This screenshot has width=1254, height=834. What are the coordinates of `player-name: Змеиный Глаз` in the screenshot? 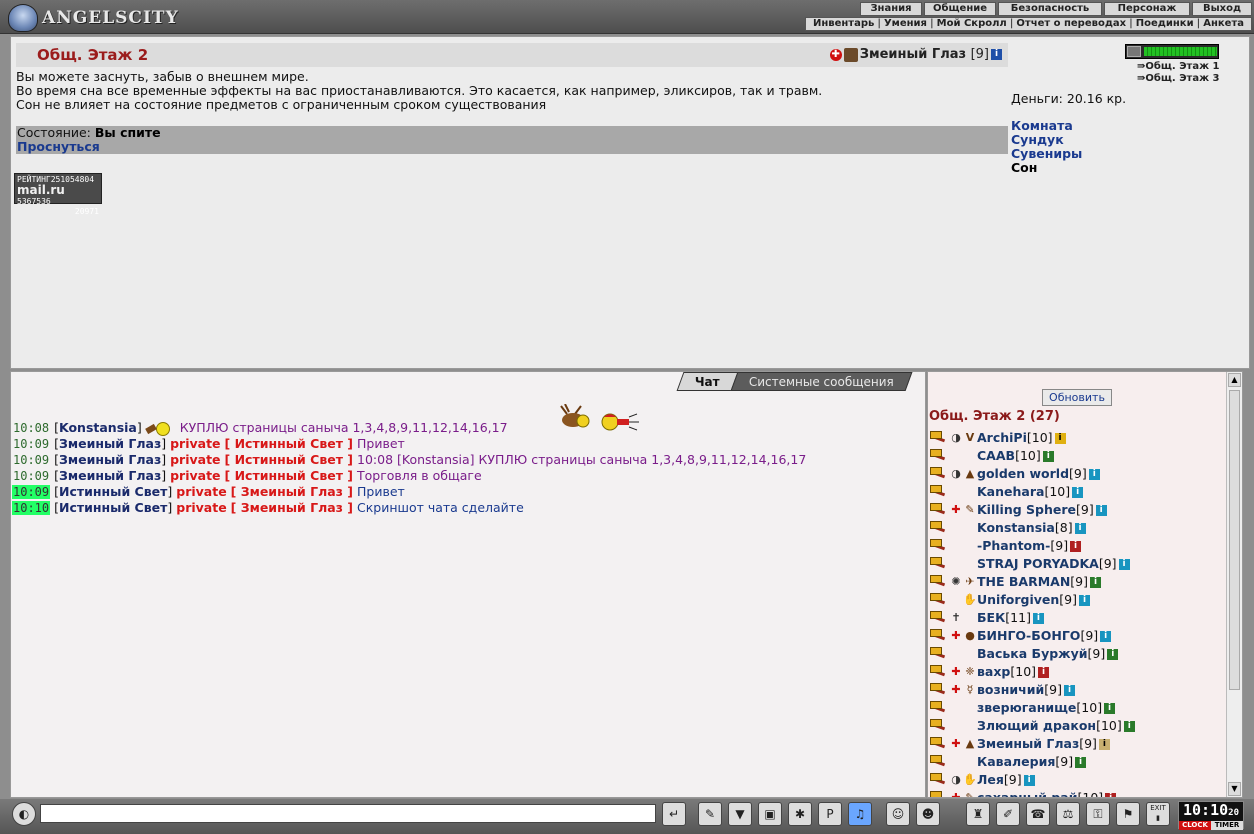 It's located at (913, 54).